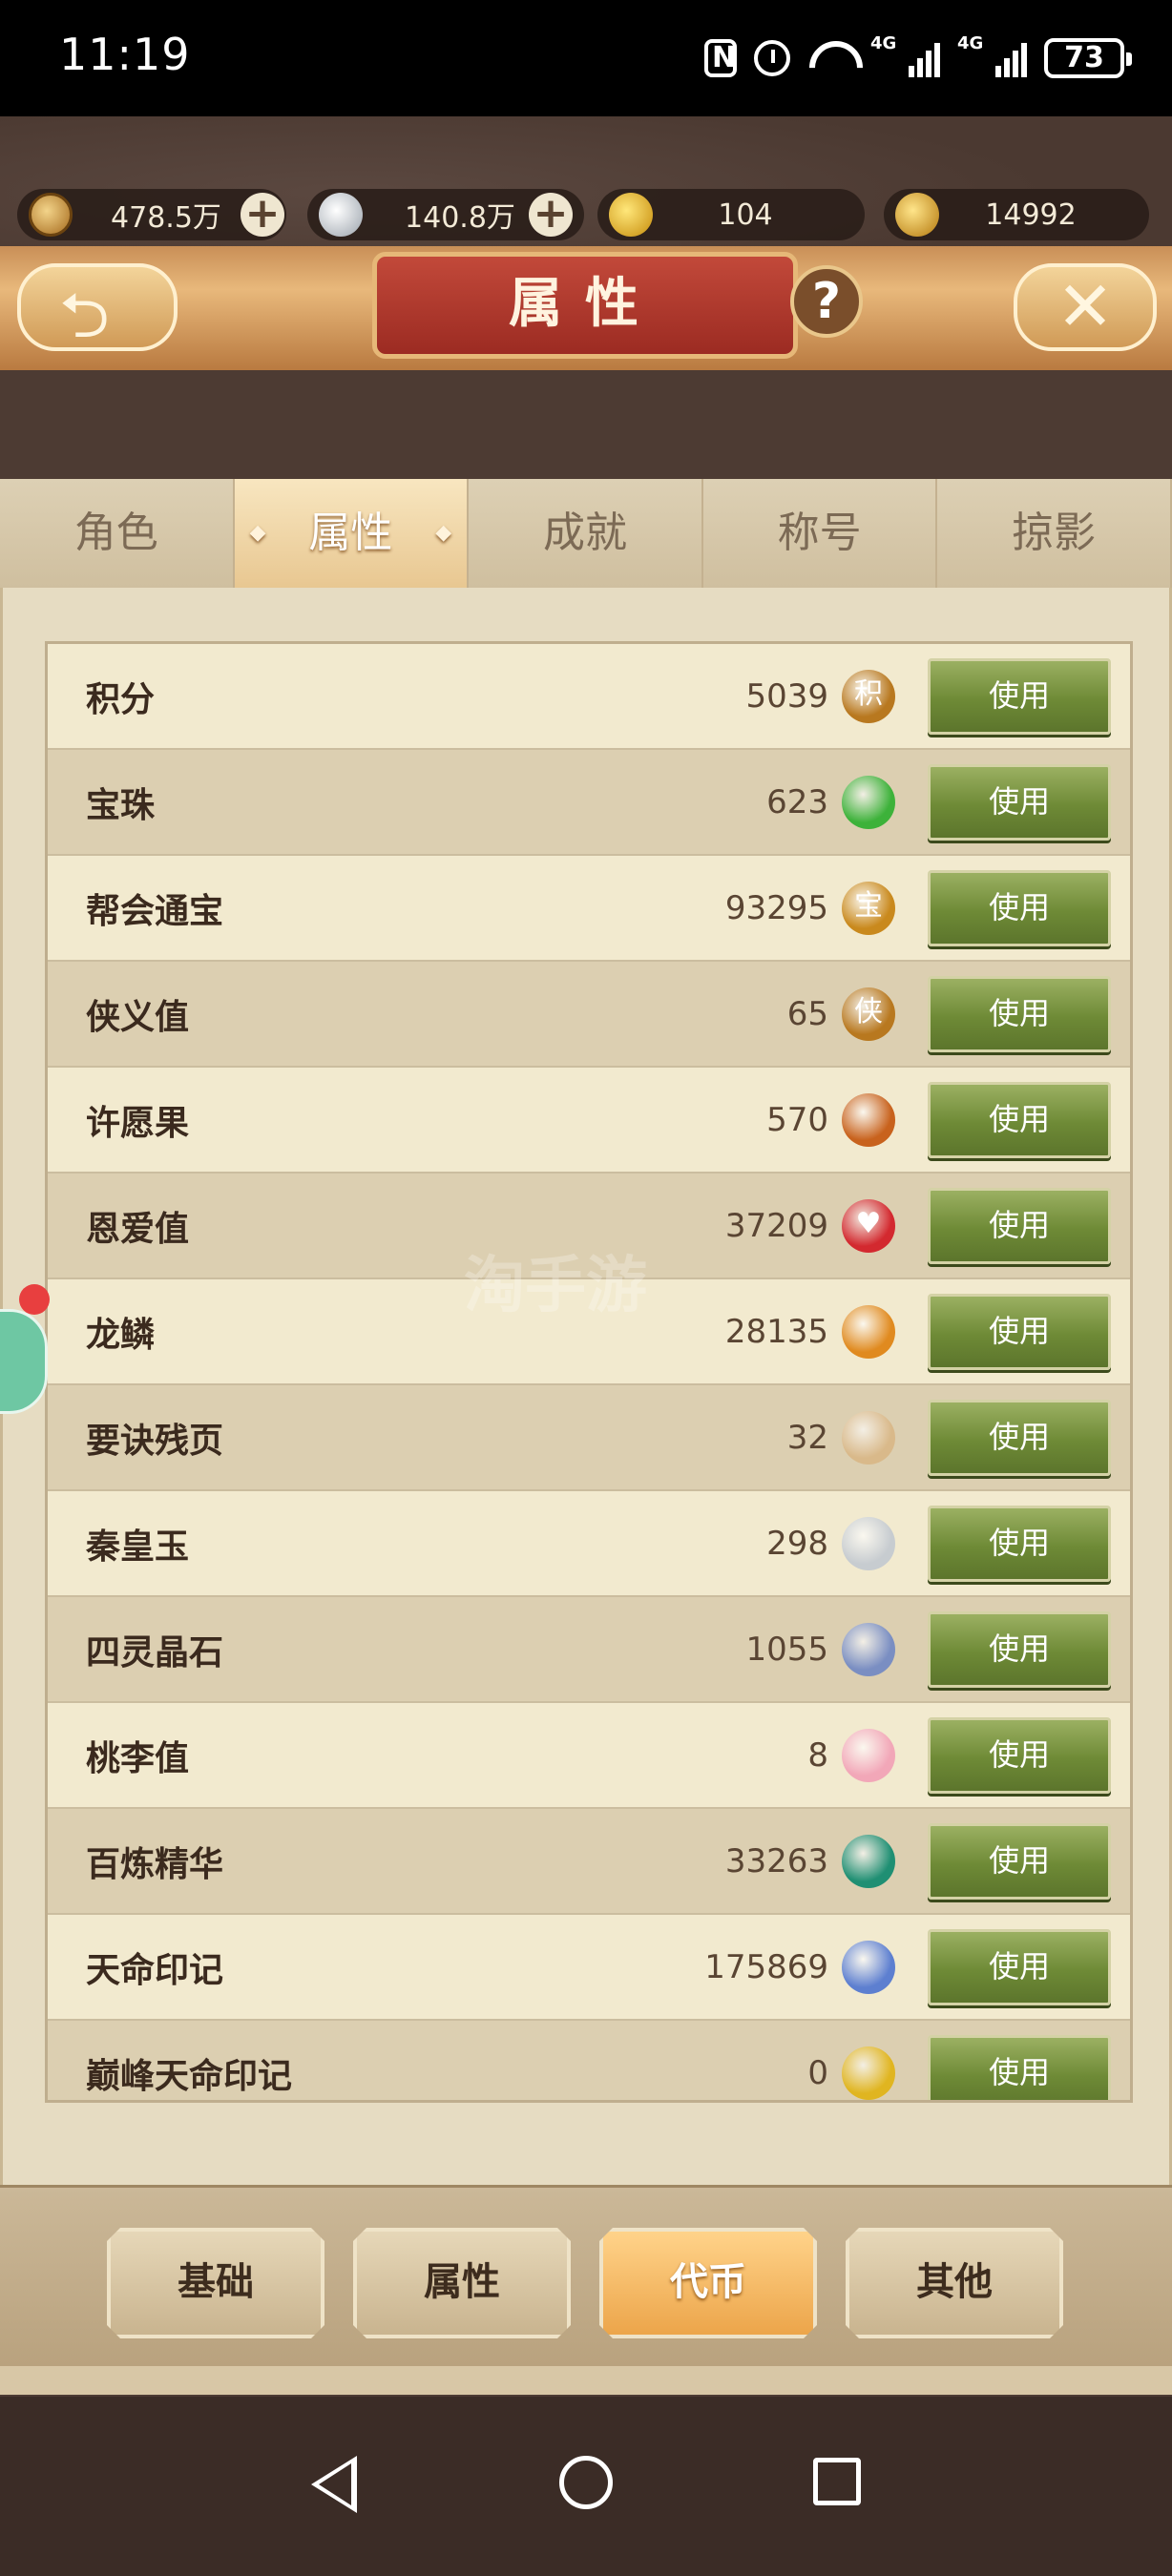 This screenshot has height=2576, width=1172. I want to click on item-name: 百炼精华, so click(155, 1864).